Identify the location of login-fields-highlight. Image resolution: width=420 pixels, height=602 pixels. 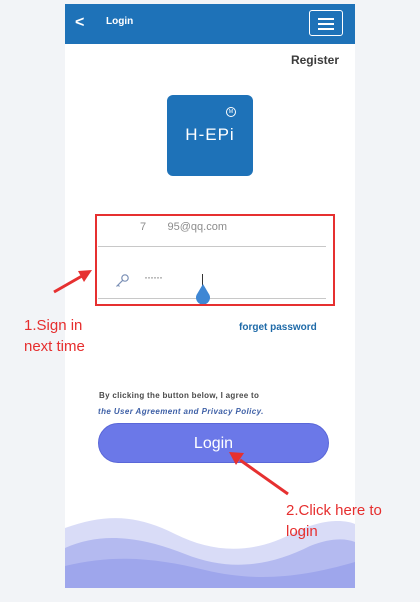
(215, 260).